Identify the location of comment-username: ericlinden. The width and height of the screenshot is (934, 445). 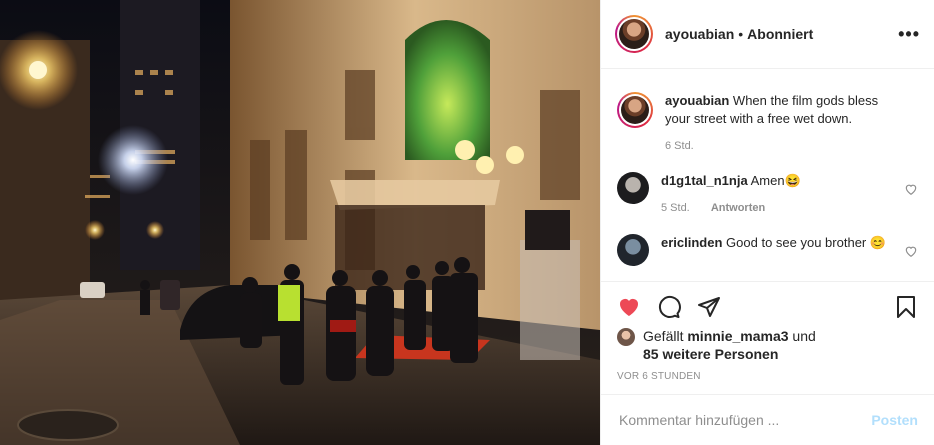
(691, 242).